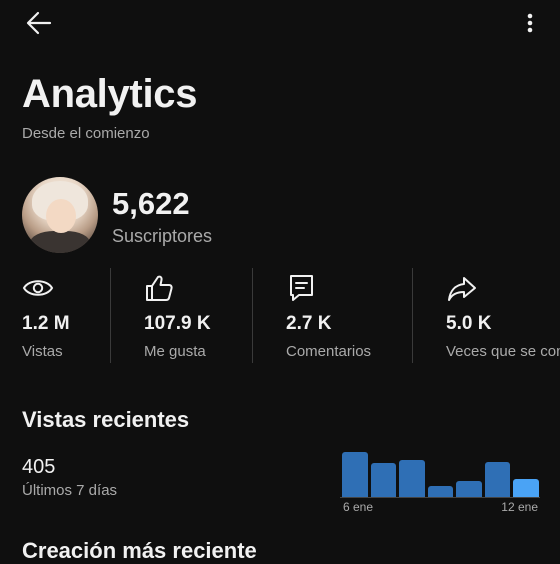 The height and width of the screenshot is (564, 560). Describe the element at coordinates (70, 490) in the screenshot. I see `recent-views-period: Últimos 7 días` at that location.